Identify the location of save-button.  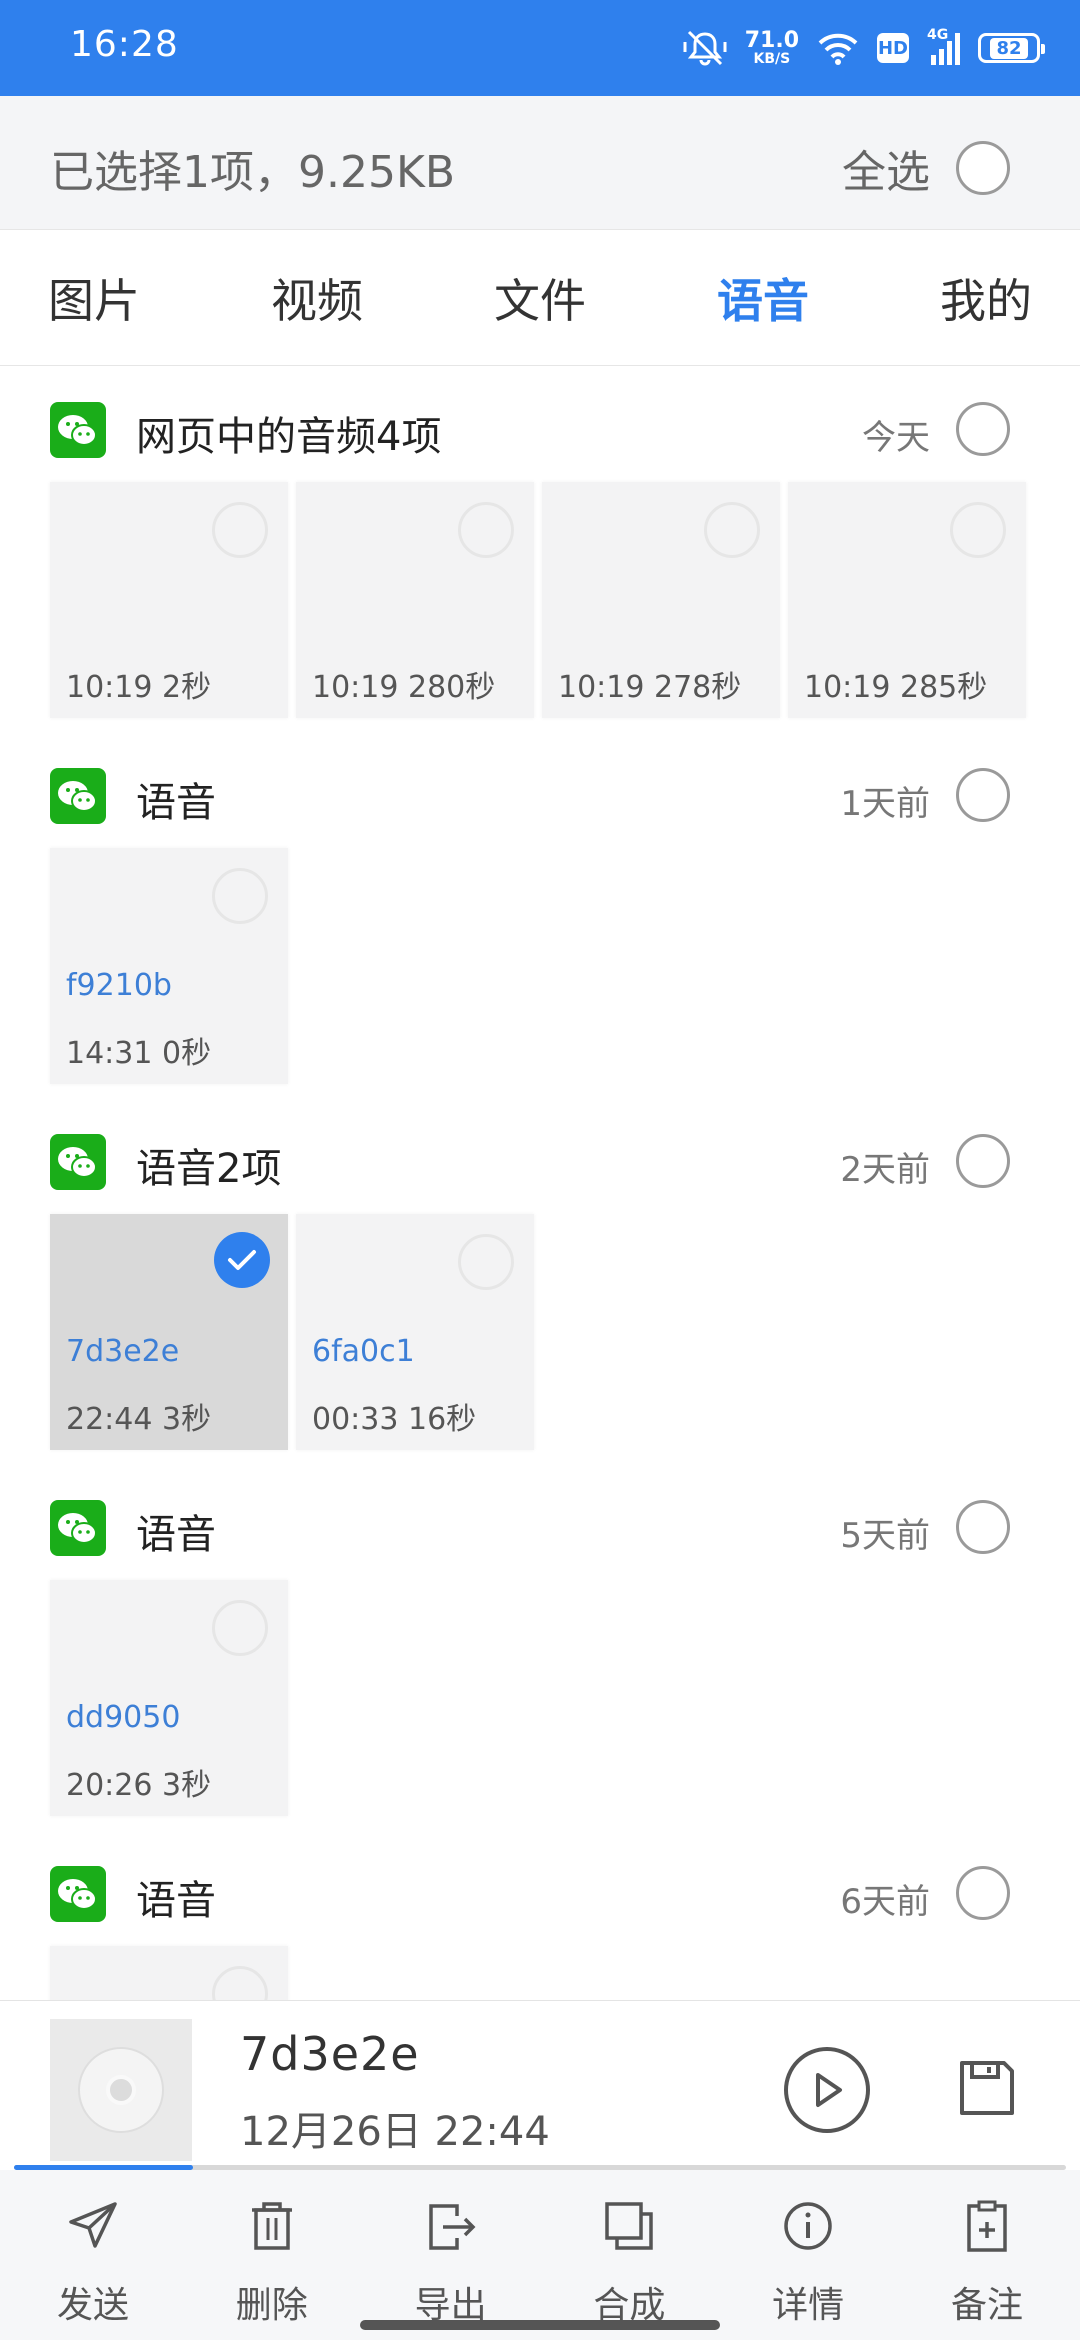
(987, 2090).